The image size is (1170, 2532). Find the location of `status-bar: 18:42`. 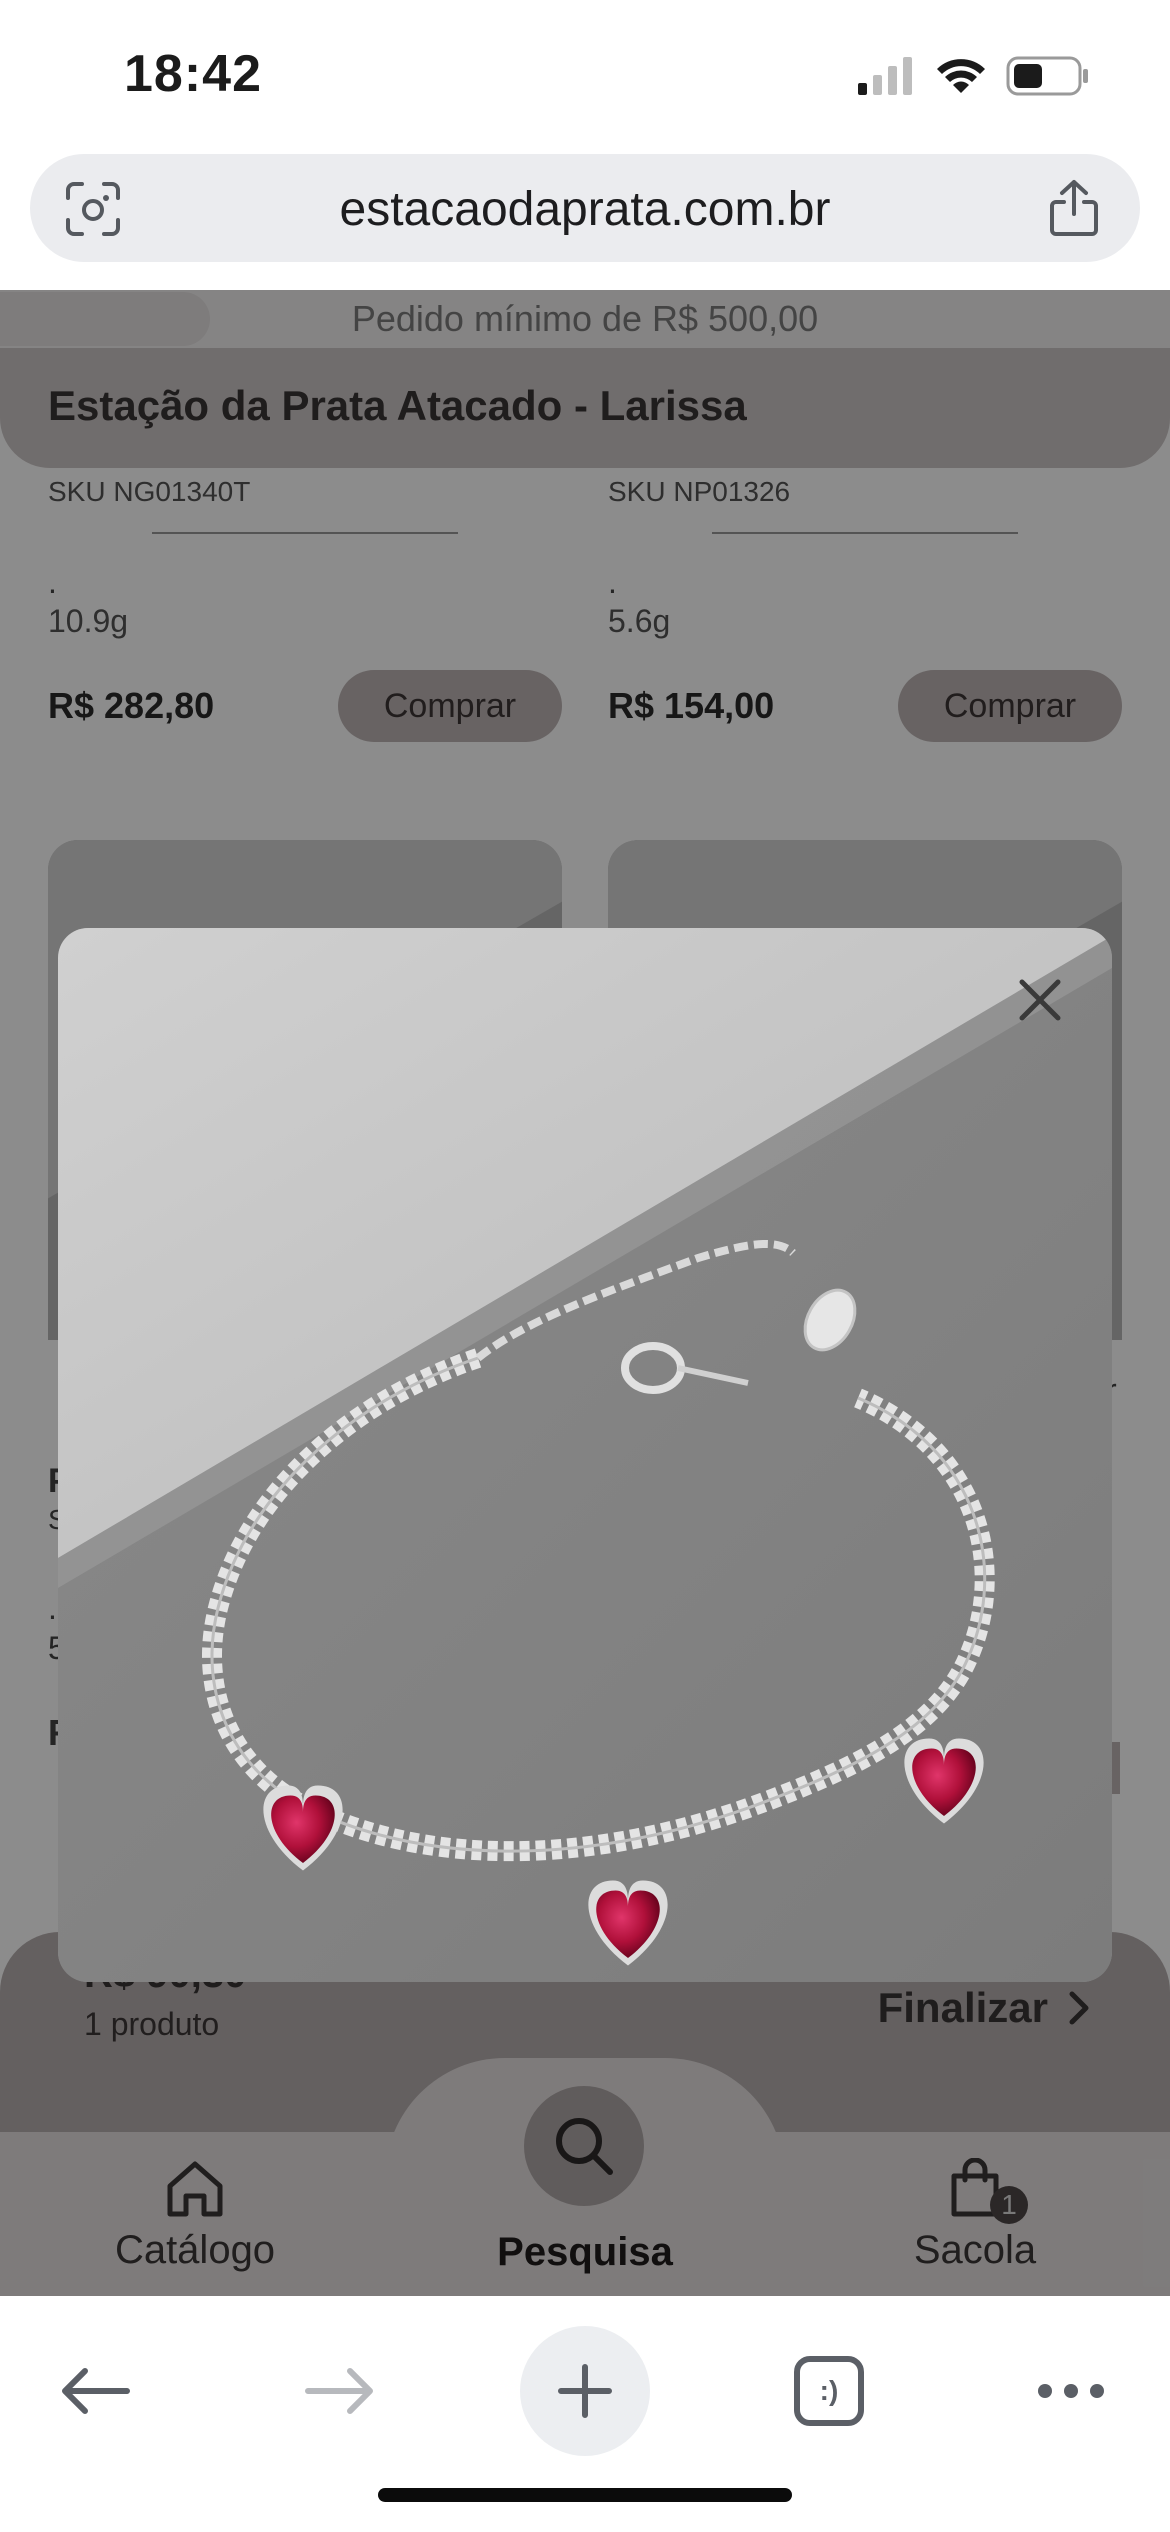

status-bar: 18:42 is located at coordinates (585, 75).